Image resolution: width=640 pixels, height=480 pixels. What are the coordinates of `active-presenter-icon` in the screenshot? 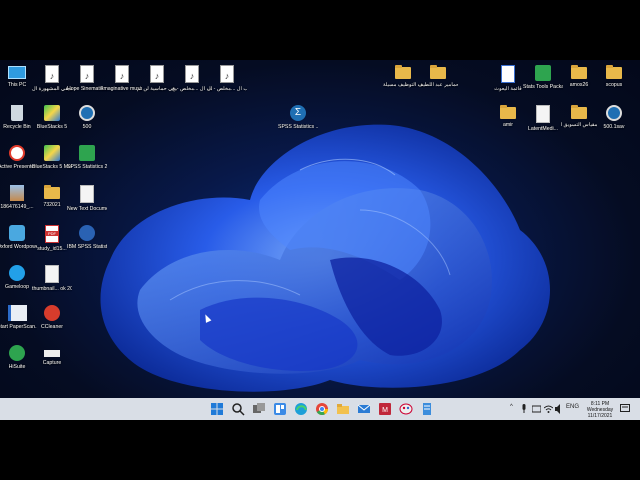 It's located at (17, 153).